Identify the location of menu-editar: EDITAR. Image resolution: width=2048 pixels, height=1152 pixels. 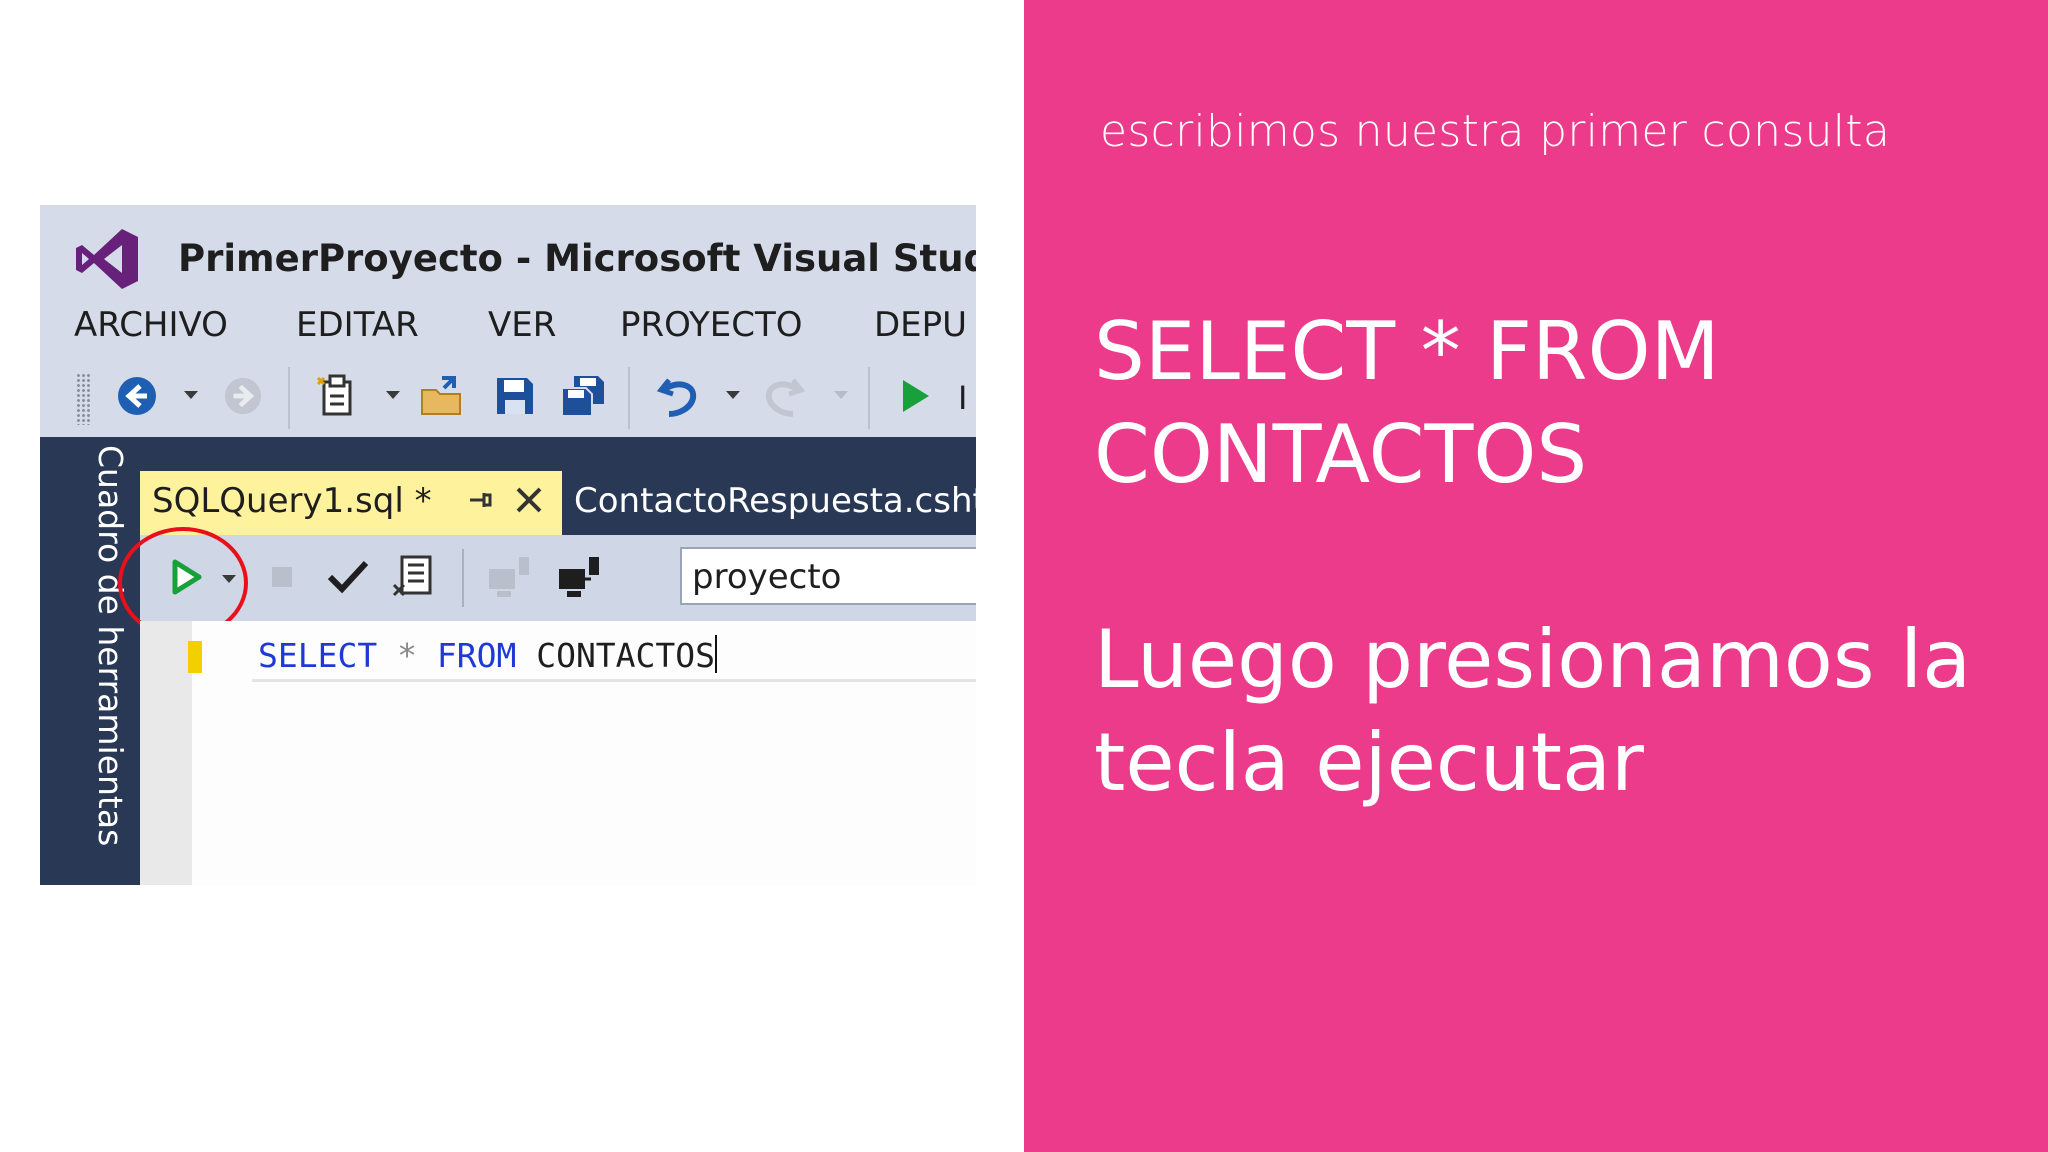
(357, 325).